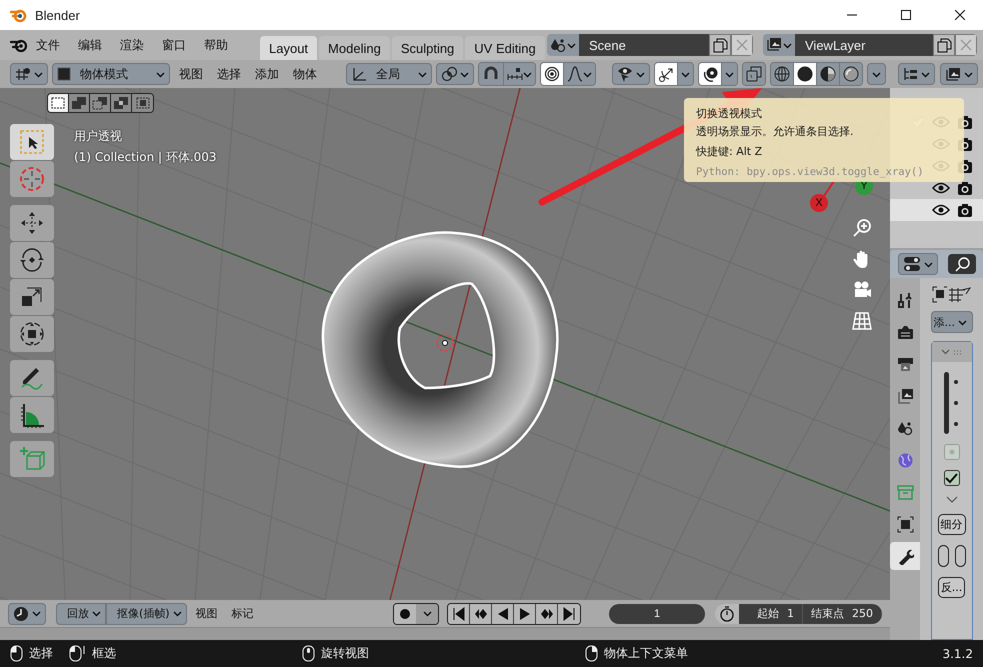 The height and width of the screenshot is (667, 983). Describe the element at coordinates (579, 74) in the screenshot. I see `falloff-dropdown` at that location.